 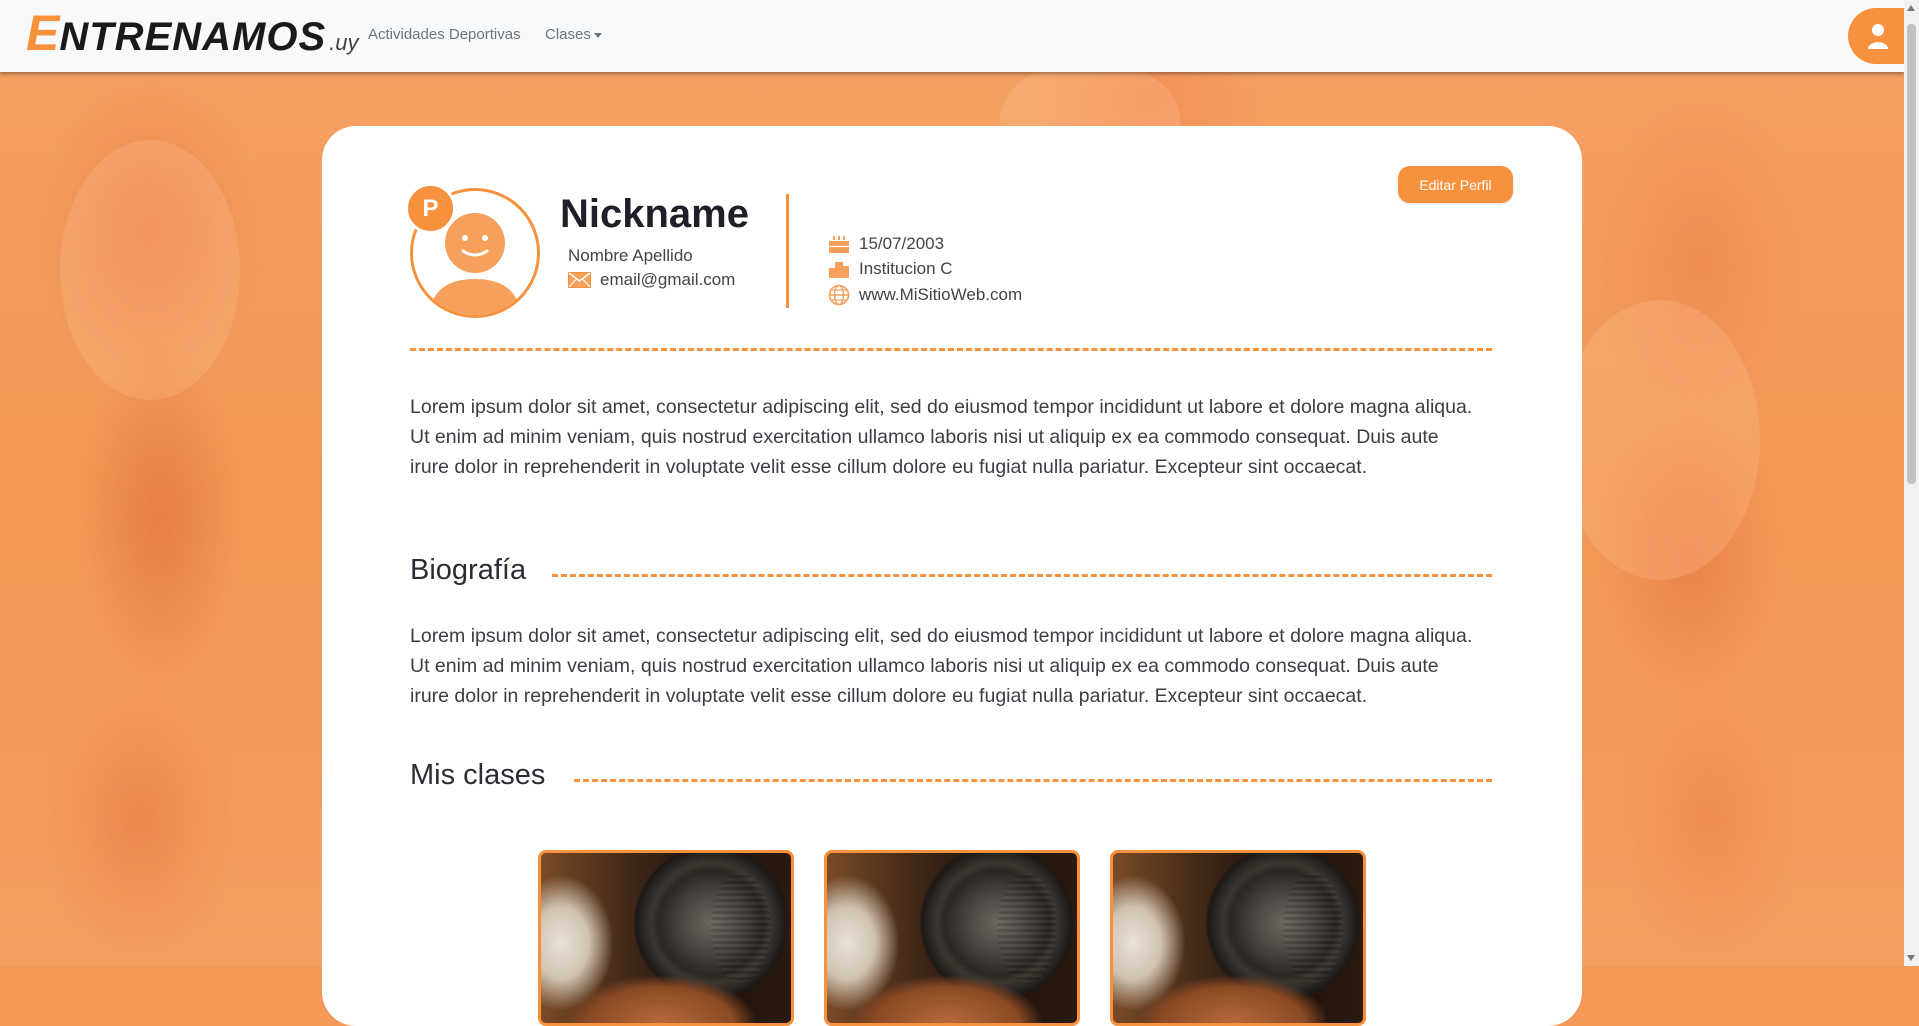 What do you see at coordinates (839, 270) in the screenshot?
I see `institution-icon` at bounding box center [839, 270].